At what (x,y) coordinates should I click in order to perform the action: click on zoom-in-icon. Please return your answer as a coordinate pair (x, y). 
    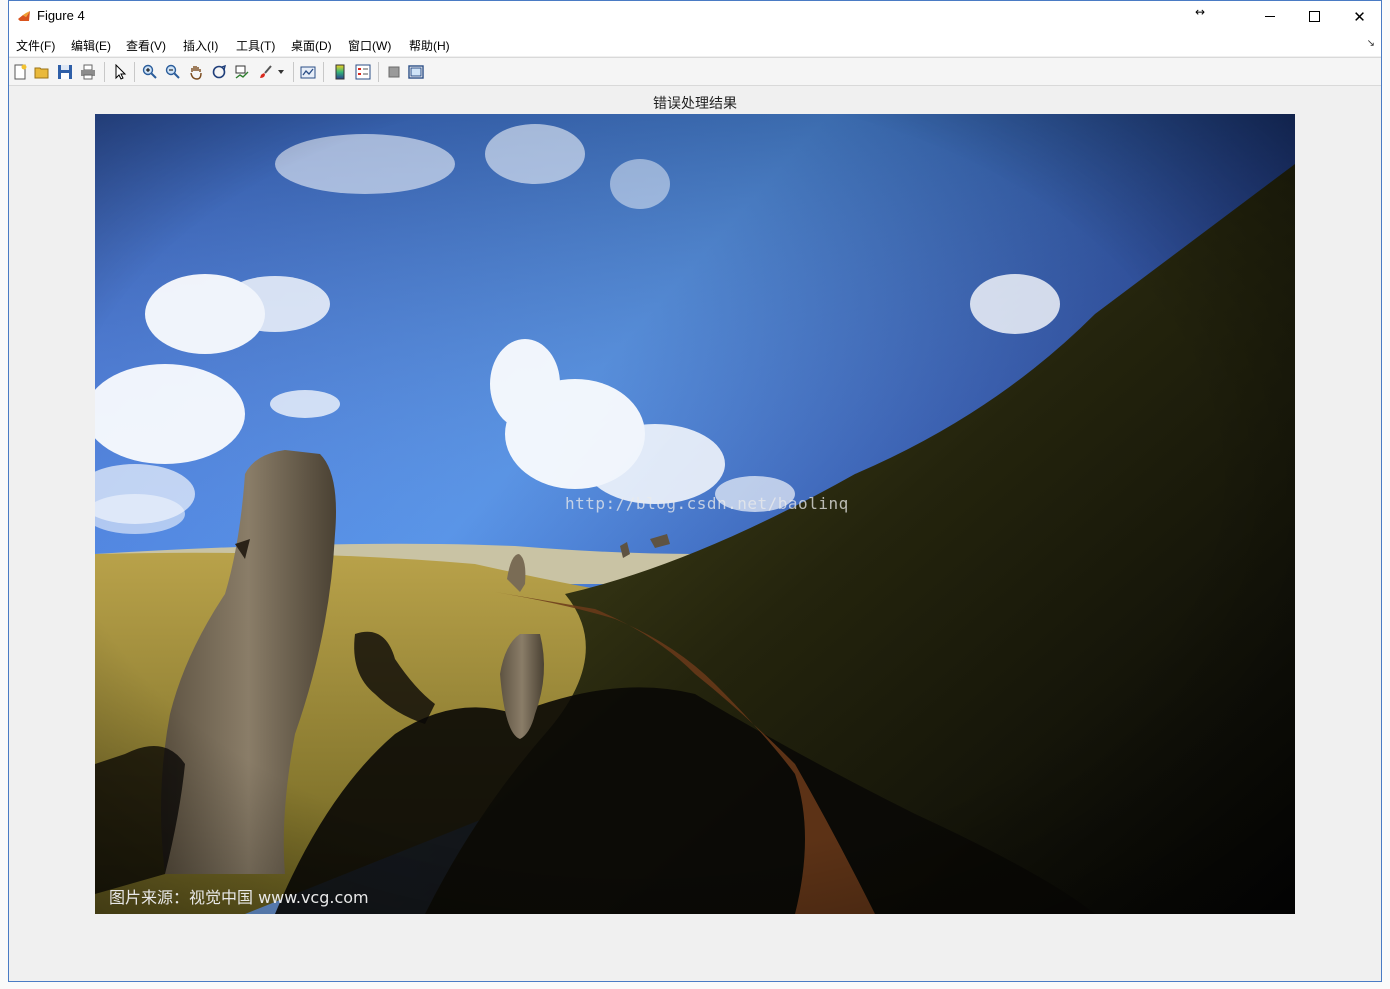
    Looking at the image, I should click on (149, 71).